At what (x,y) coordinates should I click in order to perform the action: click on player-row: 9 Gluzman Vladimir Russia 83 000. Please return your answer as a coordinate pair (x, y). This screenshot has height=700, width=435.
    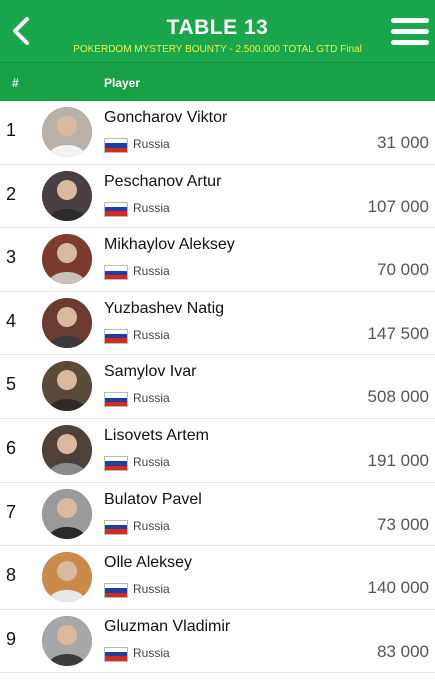
    Looking at the image, I should click on (217, 642).